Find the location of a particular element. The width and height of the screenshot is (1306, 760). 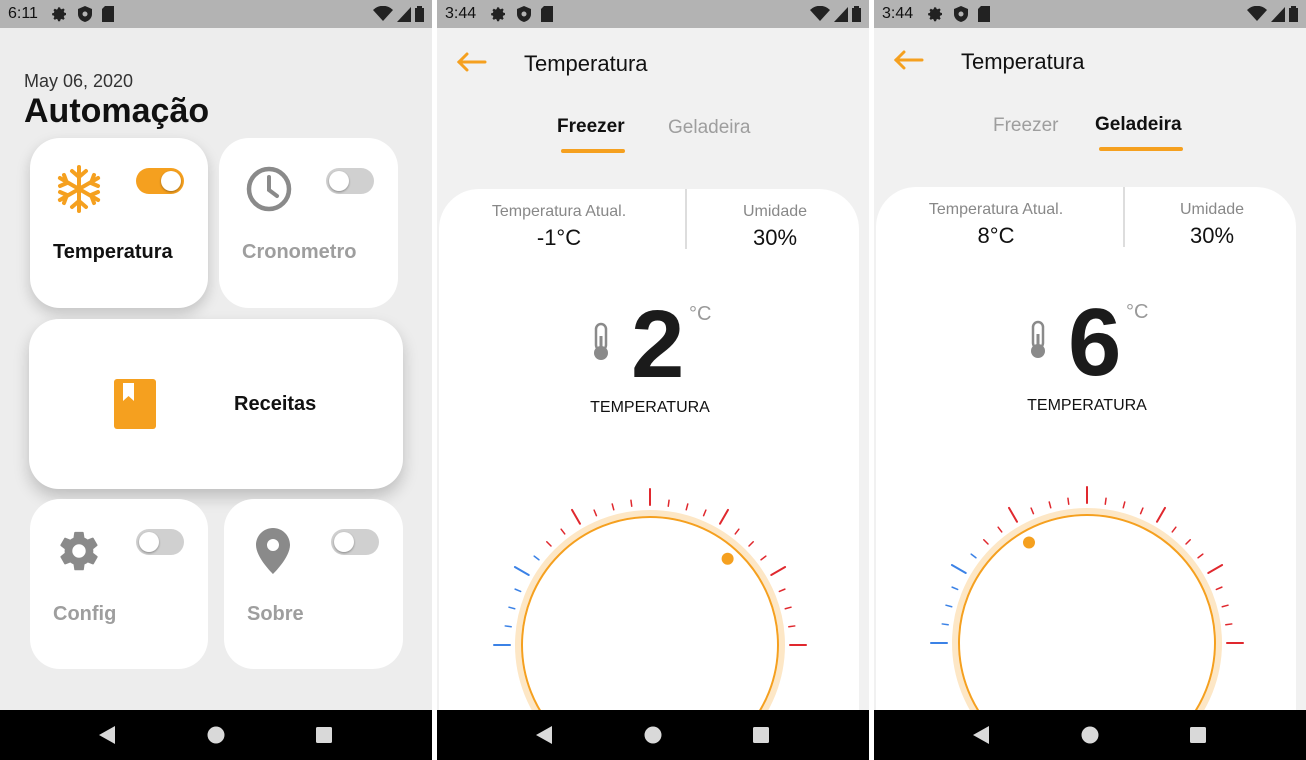

recipe-book-icon is located at coordinates (135, 404).